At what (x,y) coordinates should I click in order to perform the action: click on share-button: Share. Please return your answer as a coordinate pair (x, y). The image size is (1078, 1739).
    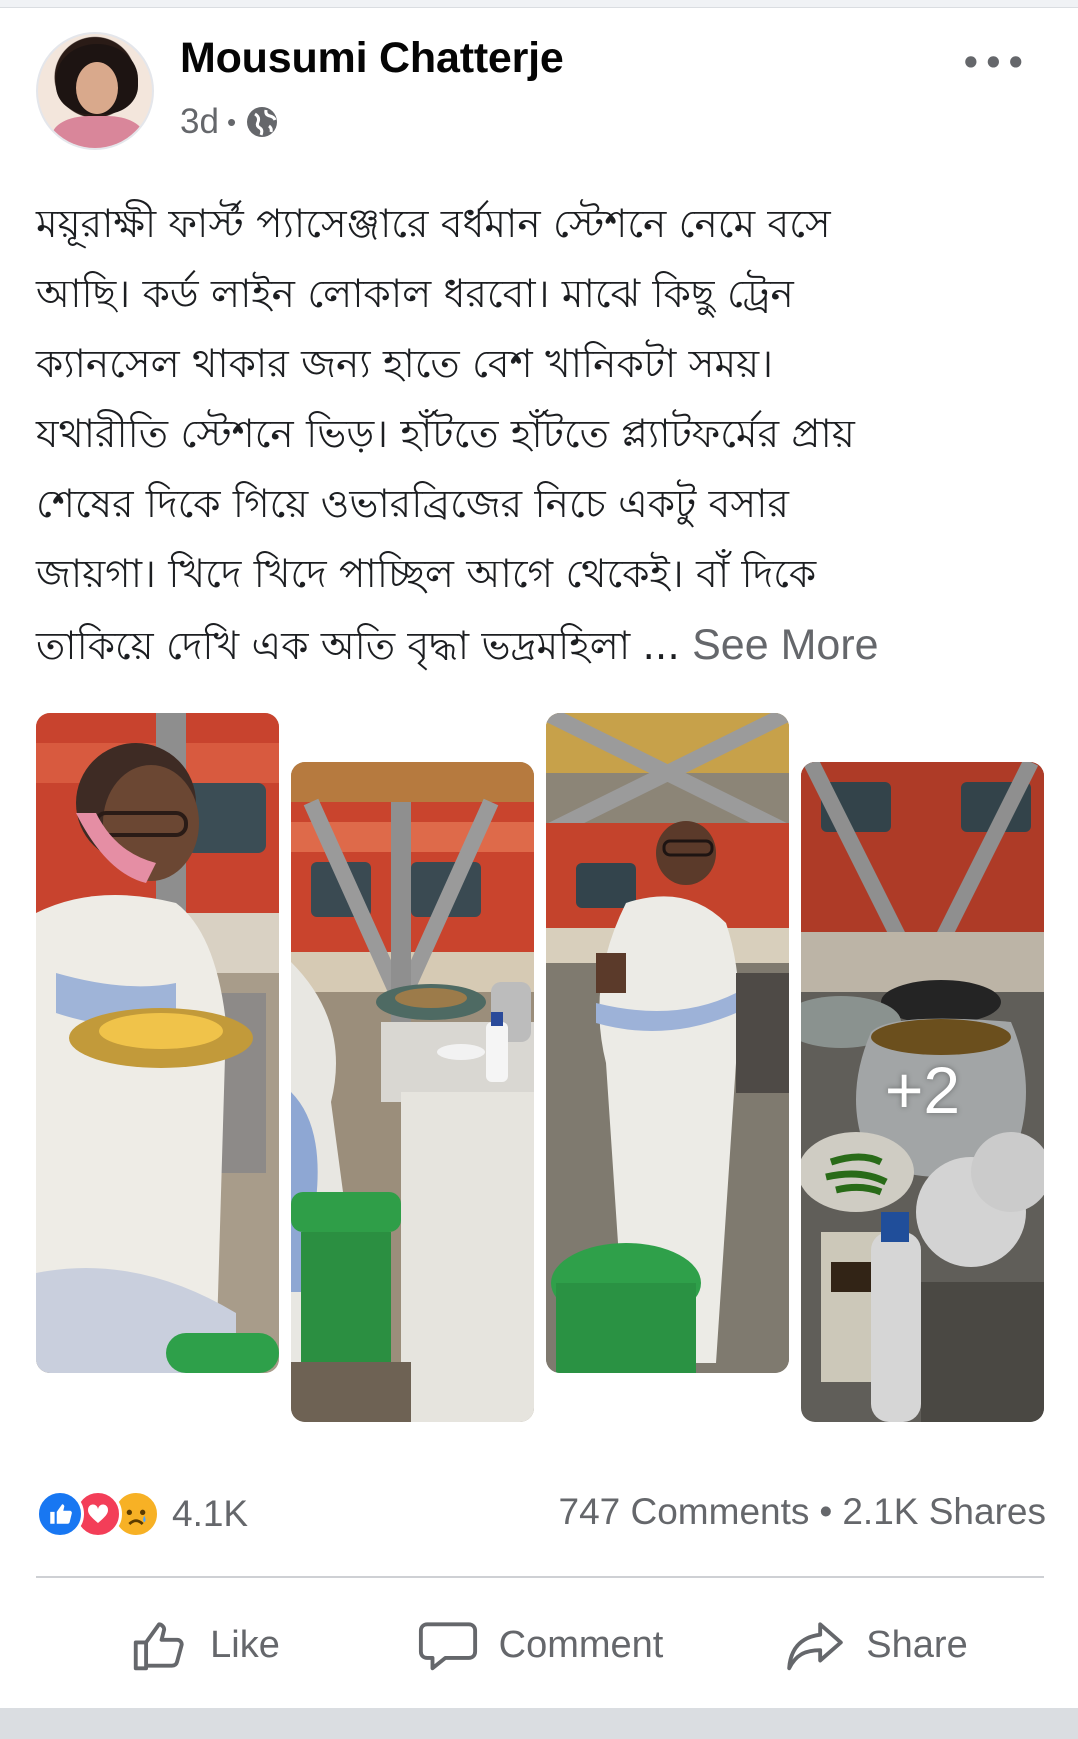
    Looking at the image, I should click on (876, 1645).